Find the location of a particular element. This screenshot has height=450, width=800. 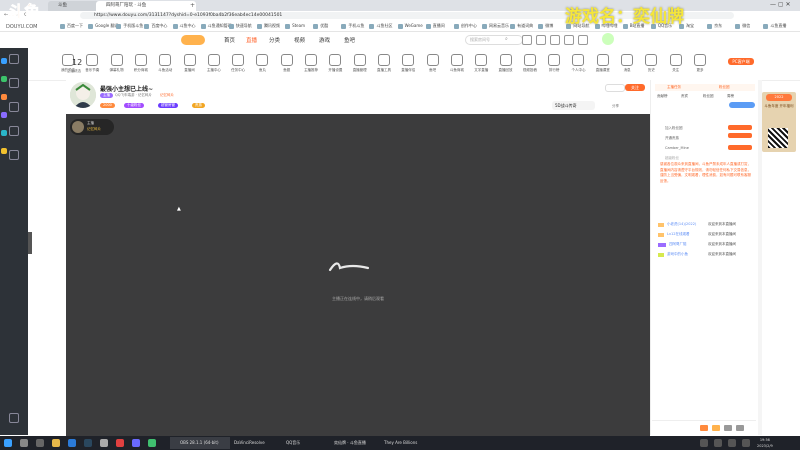

feature-item: 直播课堂 is located at coordinates (603, 63).